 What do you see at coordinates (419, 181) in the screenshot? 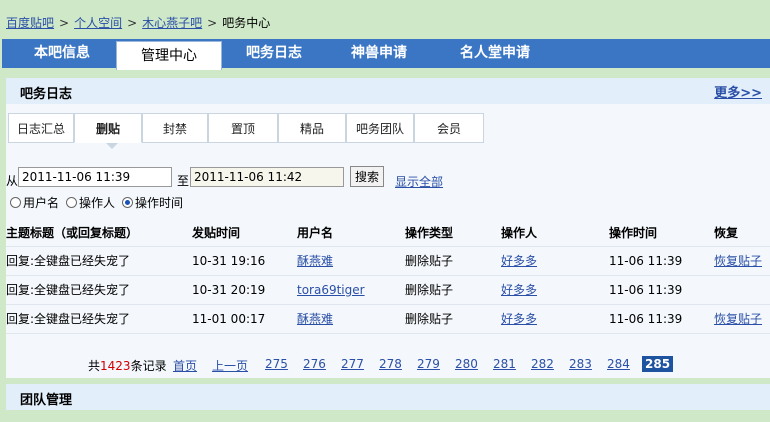
I see `show-all-link: 显示全部` at bounding box center [419, 181].